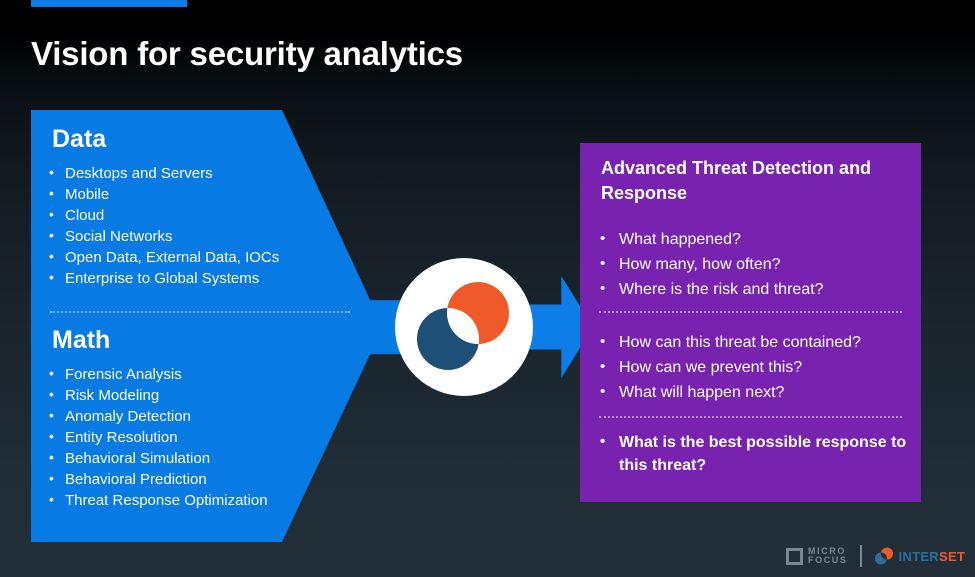 The height and width of the screenshot is (577, 975). What do you see at coordinates (794, 556) in the screenshot?
I see `micro-focus-square-icon` at bounding box center [794, 556].